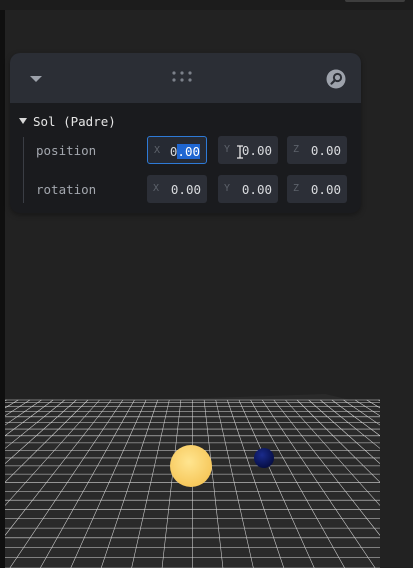 This screenshot has width=413, height=568. Describe the element at coordinates (66, 150) in the screenshot. I see `position-label: position` at that location.